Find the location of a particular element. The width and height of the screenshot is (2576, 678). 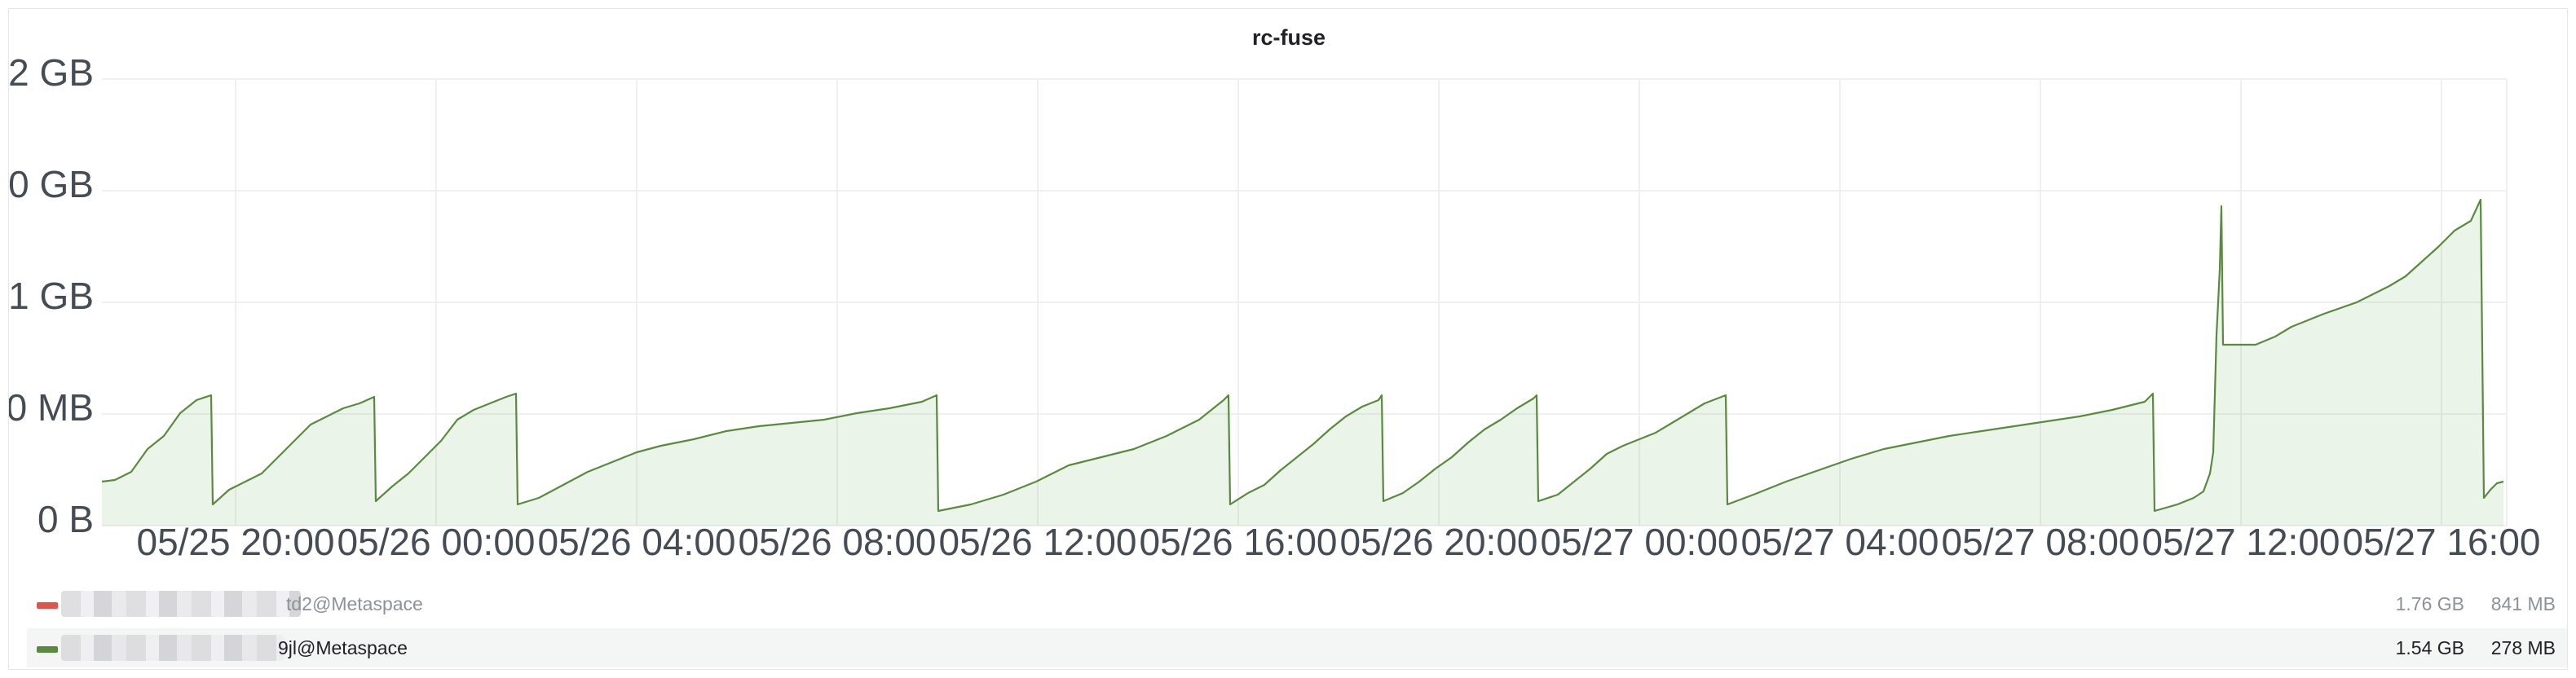

x-tick-label: 05/26 16:00 is located at coordinates (1238, 542).